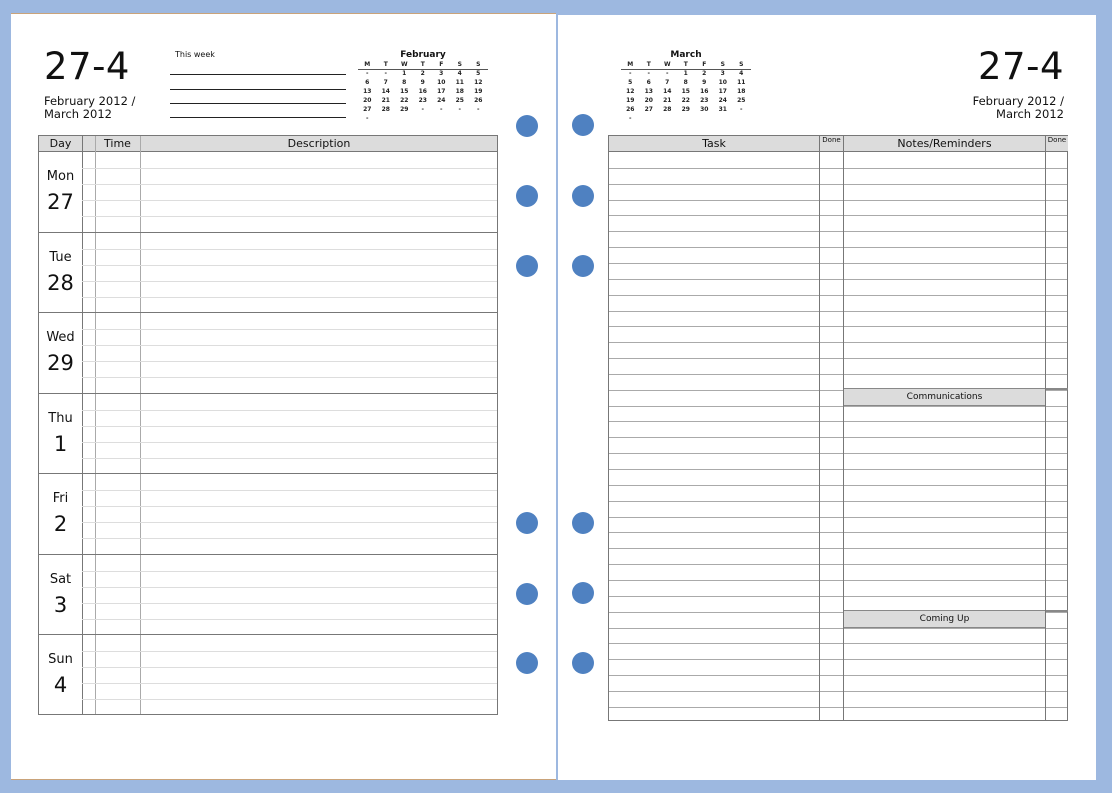  What do you see at coordinates (60, 685) in the screenshot?
I see `day-number: 4` at bounding box center [60, 685].